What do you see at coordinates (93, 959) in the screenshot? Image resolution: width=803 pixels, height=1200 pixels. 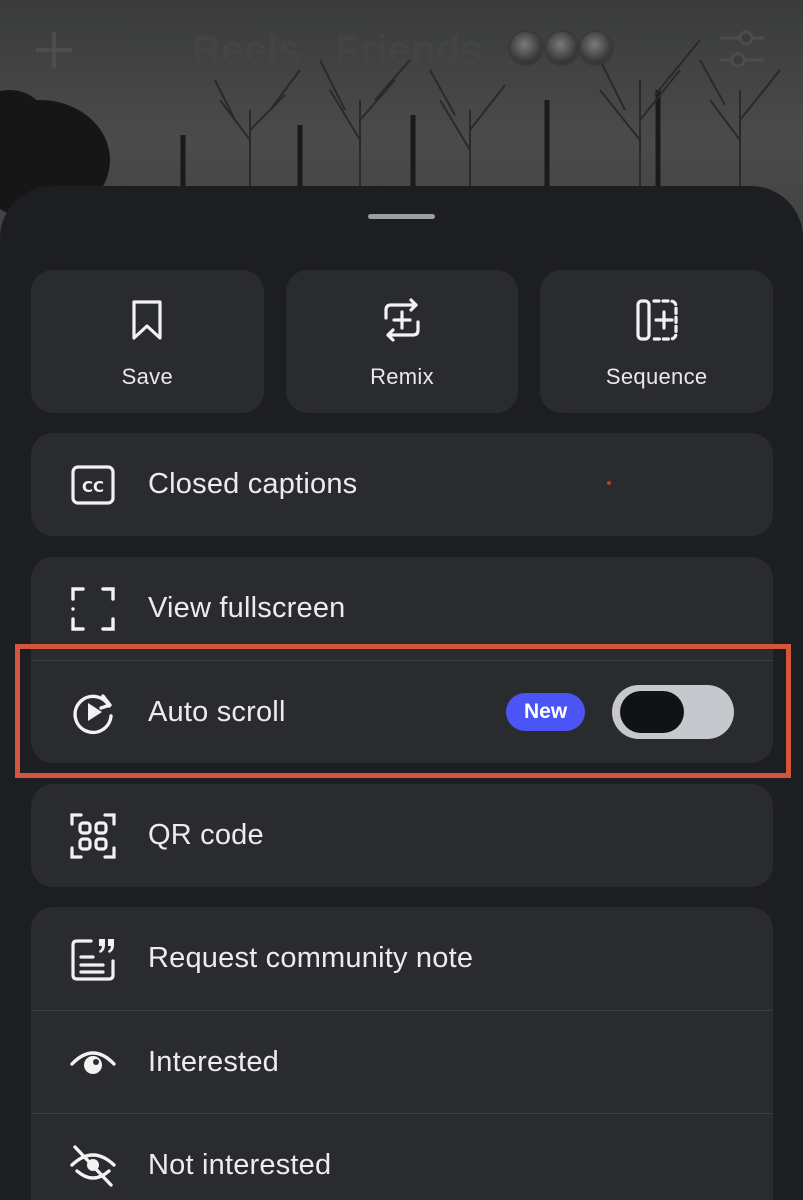 I see `community-note-icon` at bounding box center [93, 959].